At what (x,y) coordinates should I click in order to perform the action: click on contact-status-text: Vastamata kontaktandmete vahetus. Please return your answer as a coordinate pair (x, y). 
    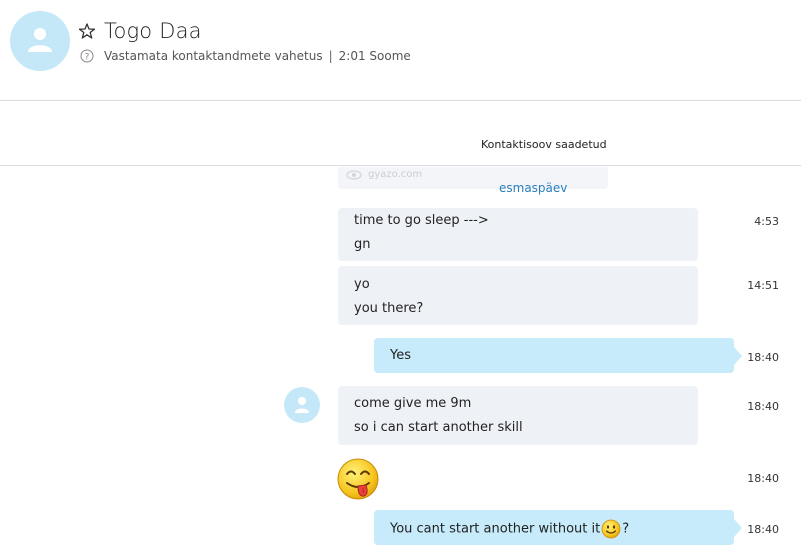
    Looking at the image, I should click on (213, 56).